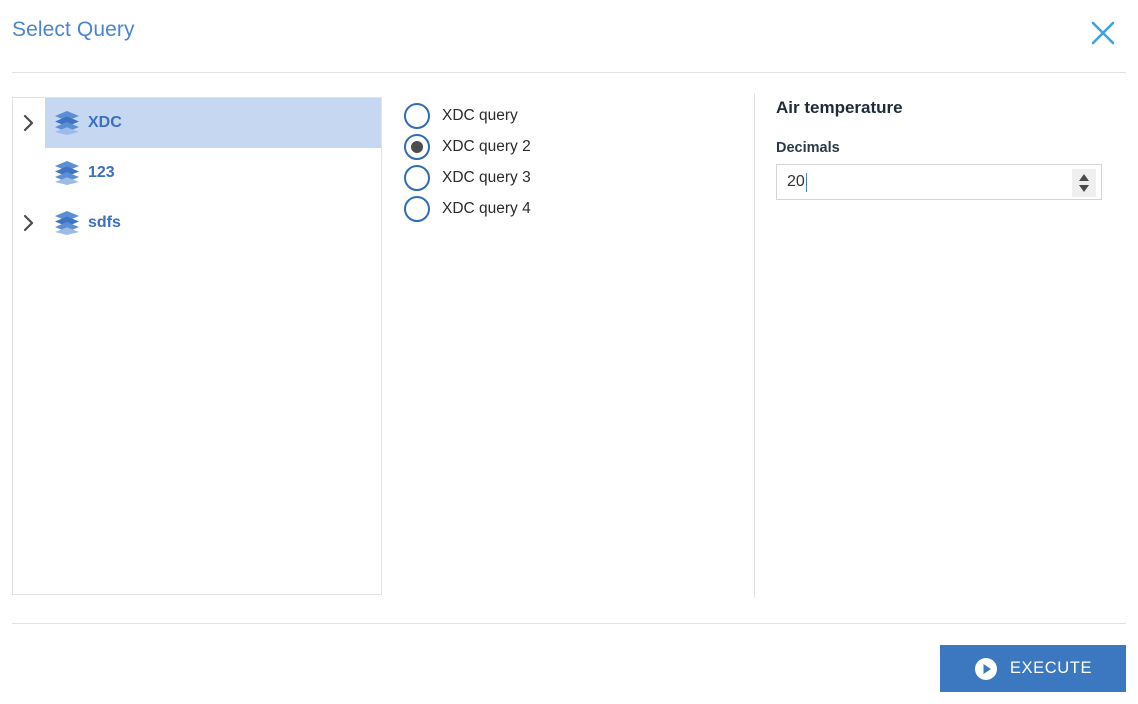  I want to click on decimals-input-value: 20, so click(796, 181).